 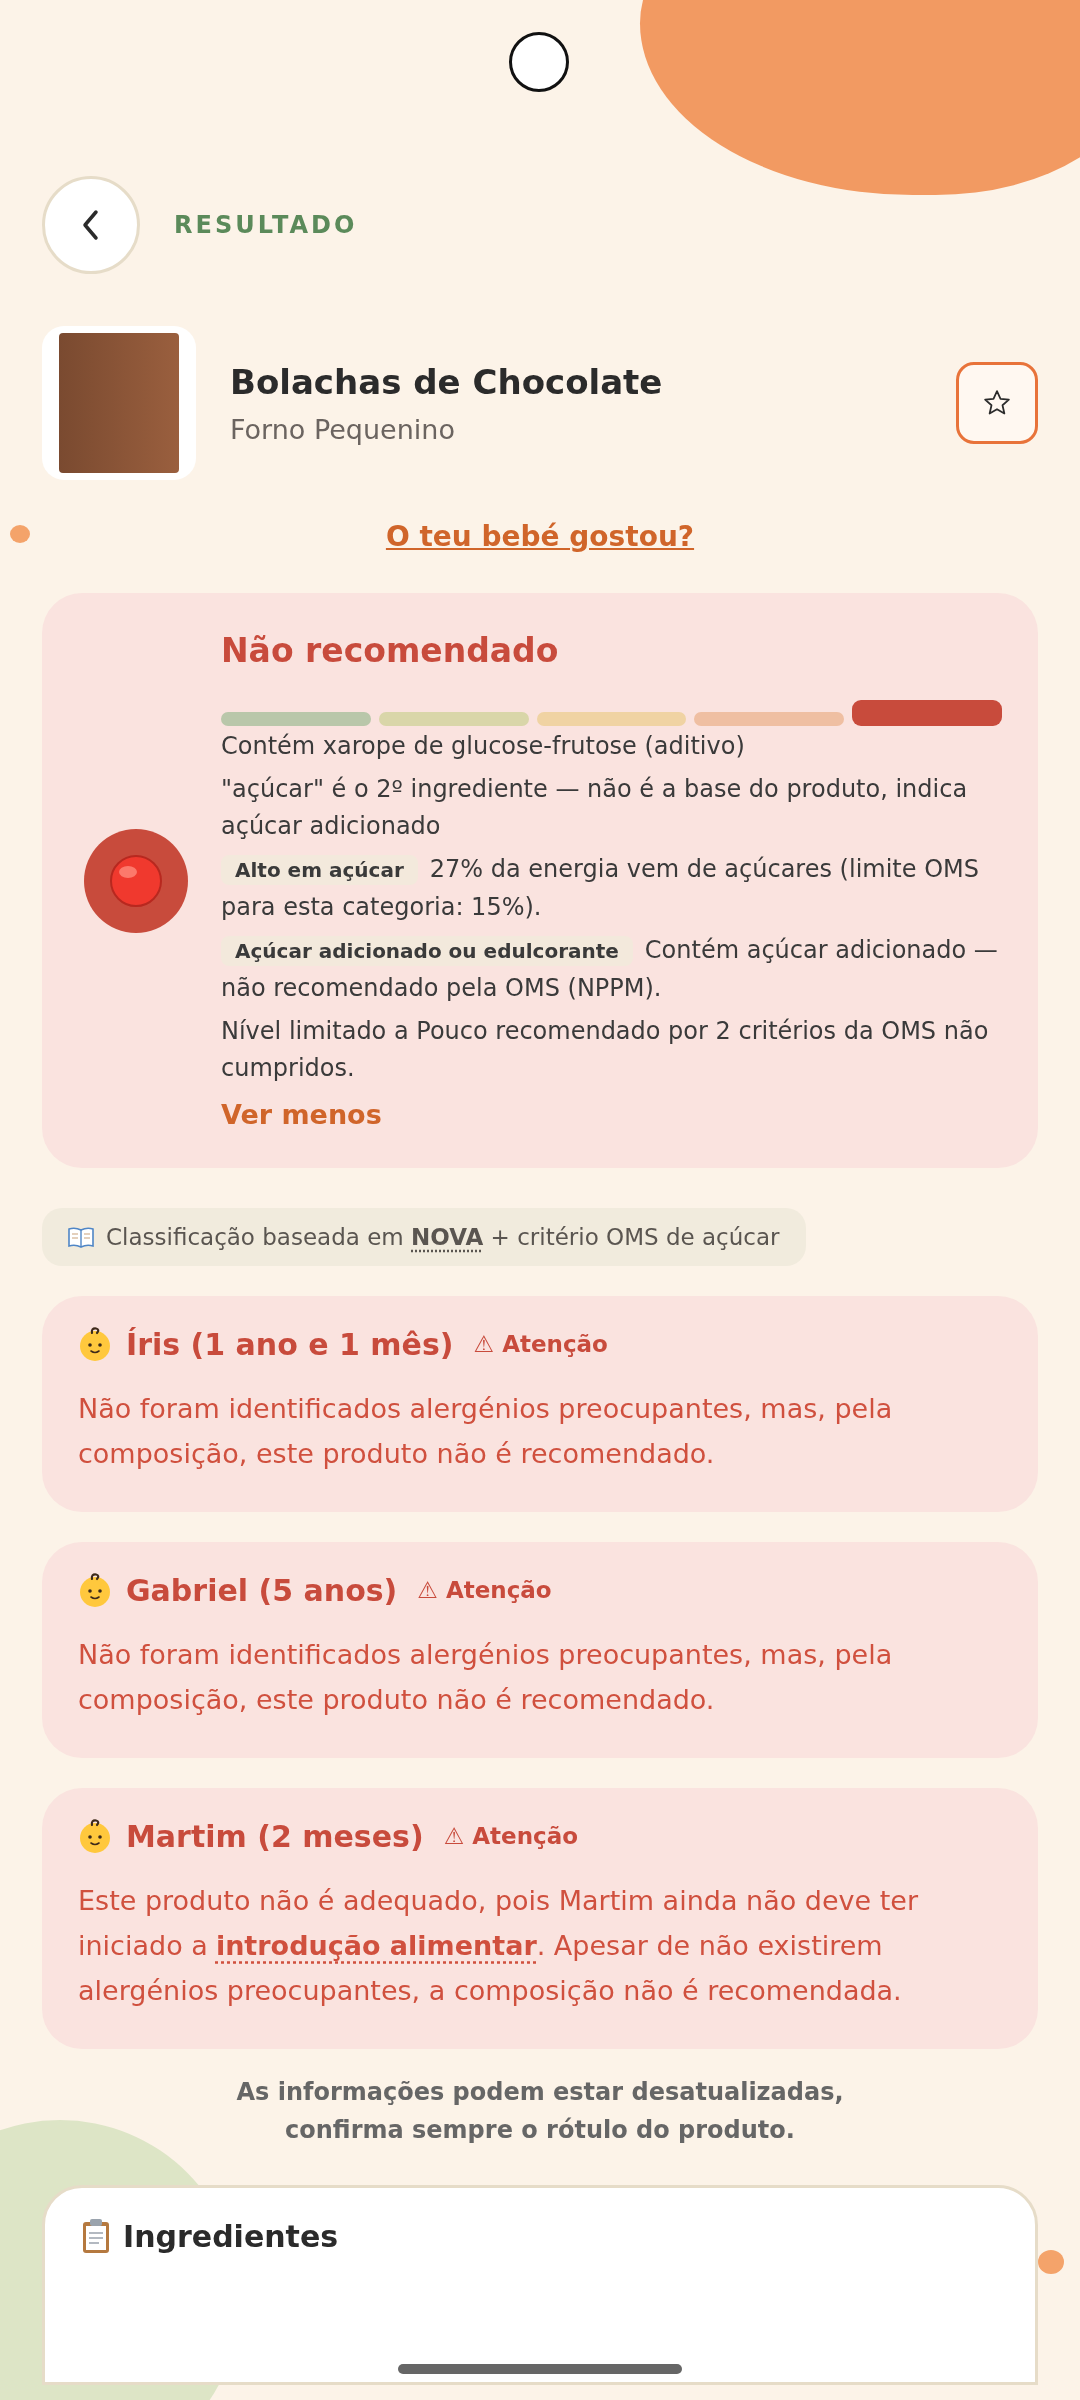 What do you see at coordinates (266, 225) in the screenshot?
I see `screen-title: RESULTADO` at bounding box center [266, 225].